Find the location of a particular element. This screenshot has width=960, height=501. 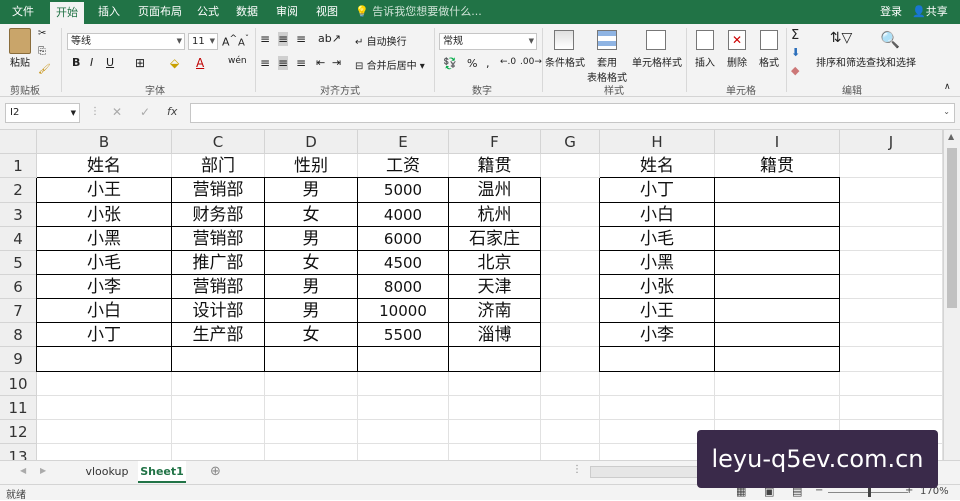

increase-font-icon: A^ is located at coordinates (229, 41).